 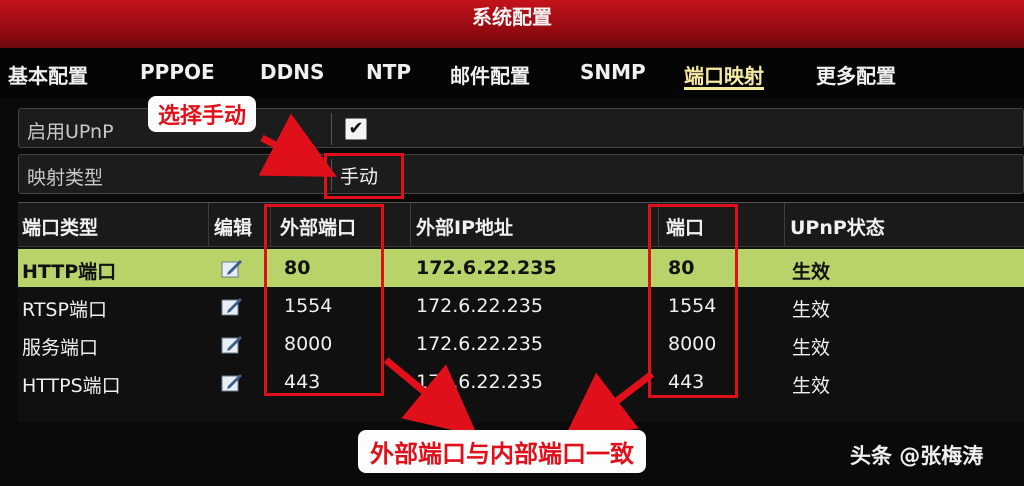 What do you see at coordinates (724, 75) in the screenshot?
I see `tab-port-mapping: 端口映射` at bounding box center [724, 75].